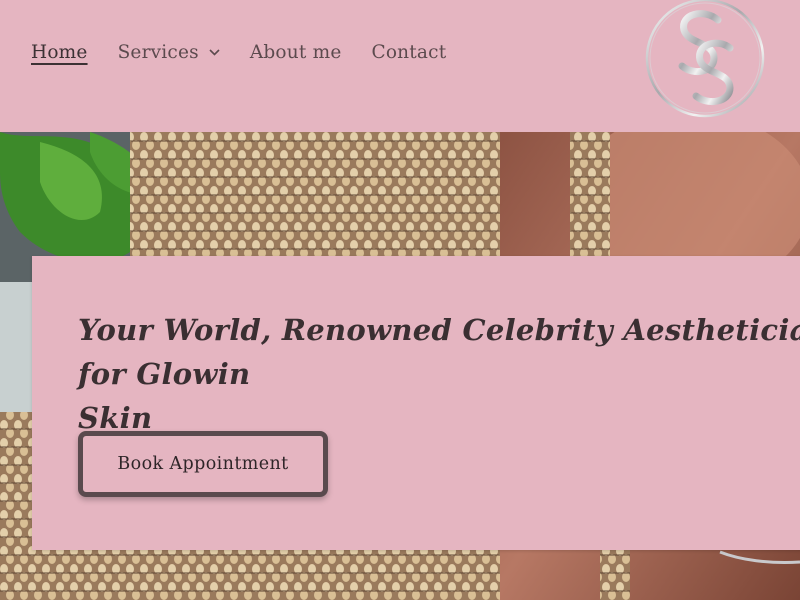 The width and height of the screenshot is (800, 600). What do you see at coordinates (214, 52) in the screenshot?
I see `chevron-down-icon` at bounding box center [214, 52].